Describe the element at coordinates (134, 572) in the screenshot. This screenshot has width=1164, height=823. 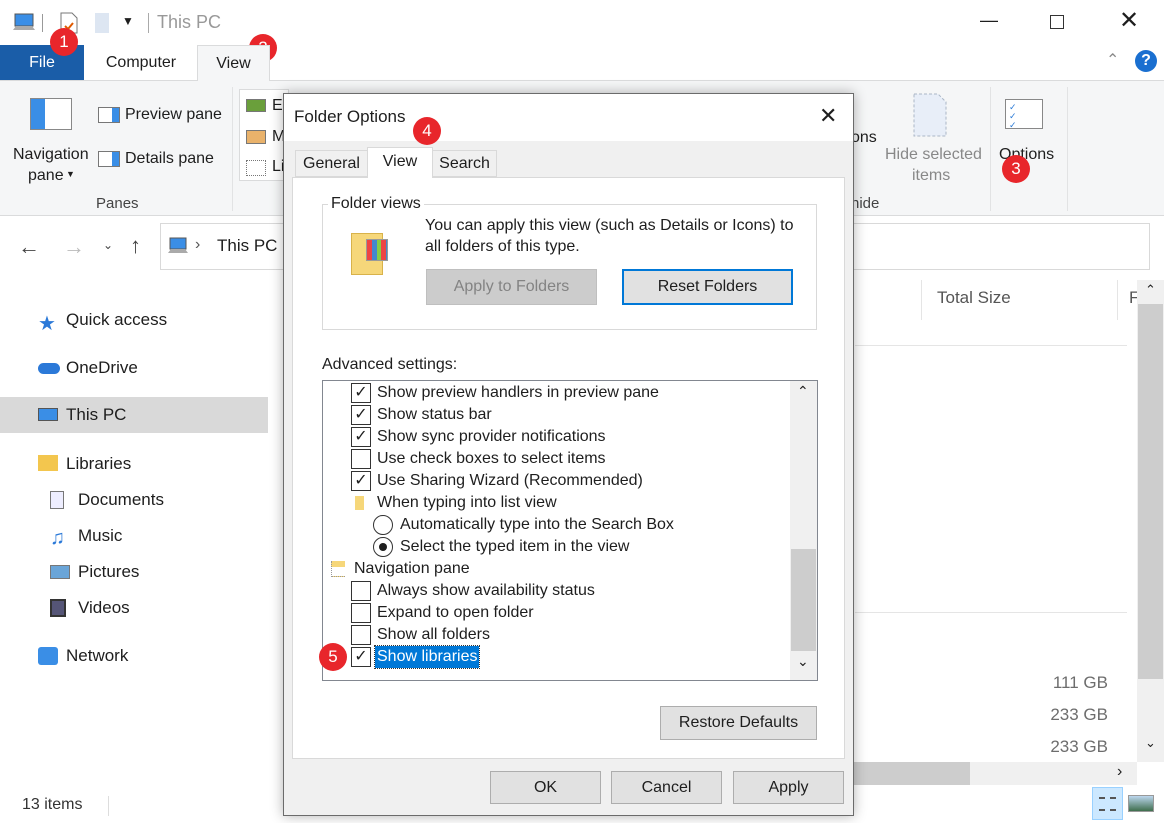
I see `nav-item-pictures: Pictures` at that location.